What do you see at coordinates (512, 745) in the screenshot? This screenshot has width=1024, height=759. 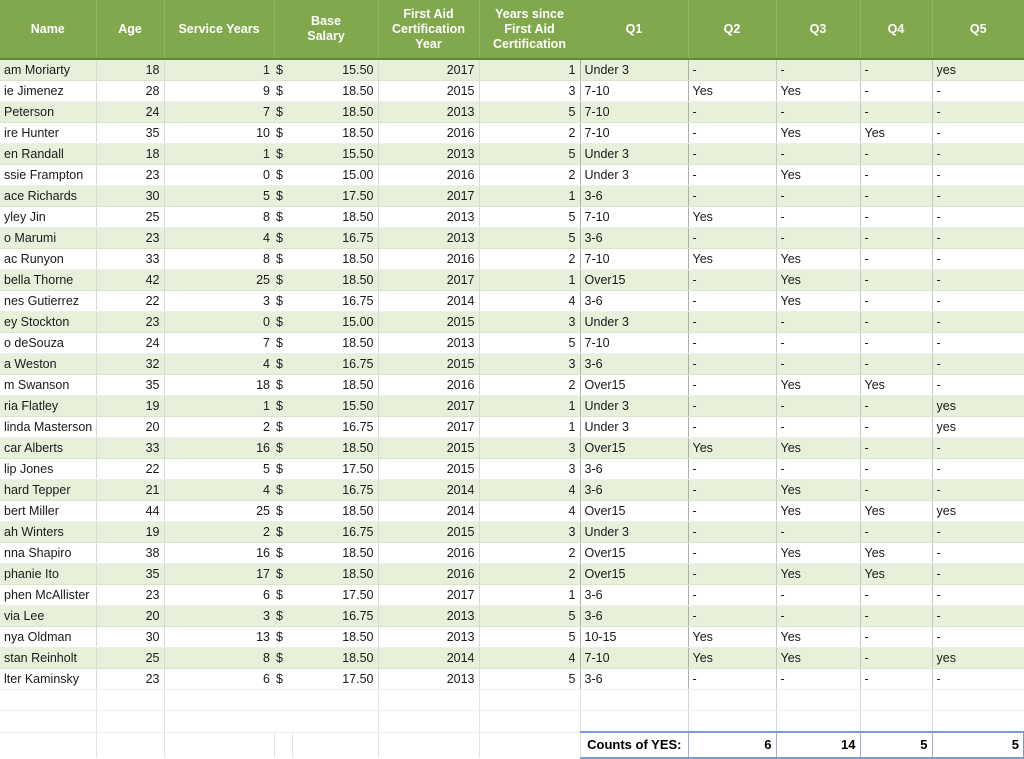 I see `counts-of-yes-row: Counts of YES: 6 14 5 5` at bounding box center [512, 745].